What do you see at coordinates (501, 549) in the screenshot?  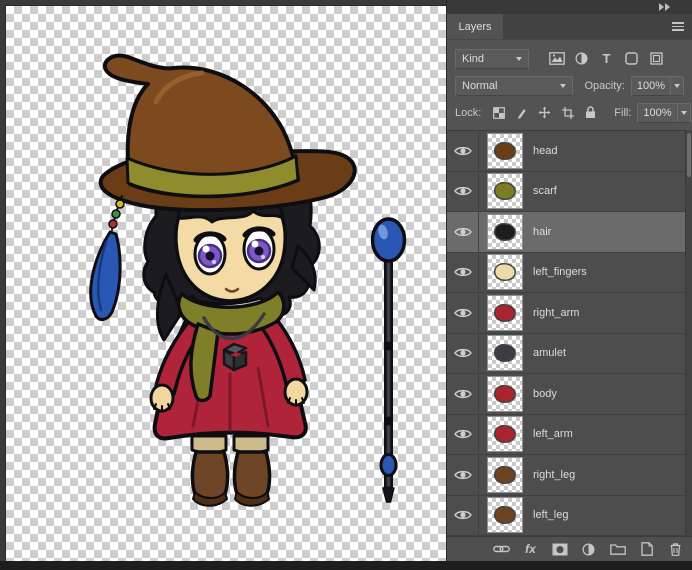 I see `link-layers-icon` at bounding box center [501, 549].